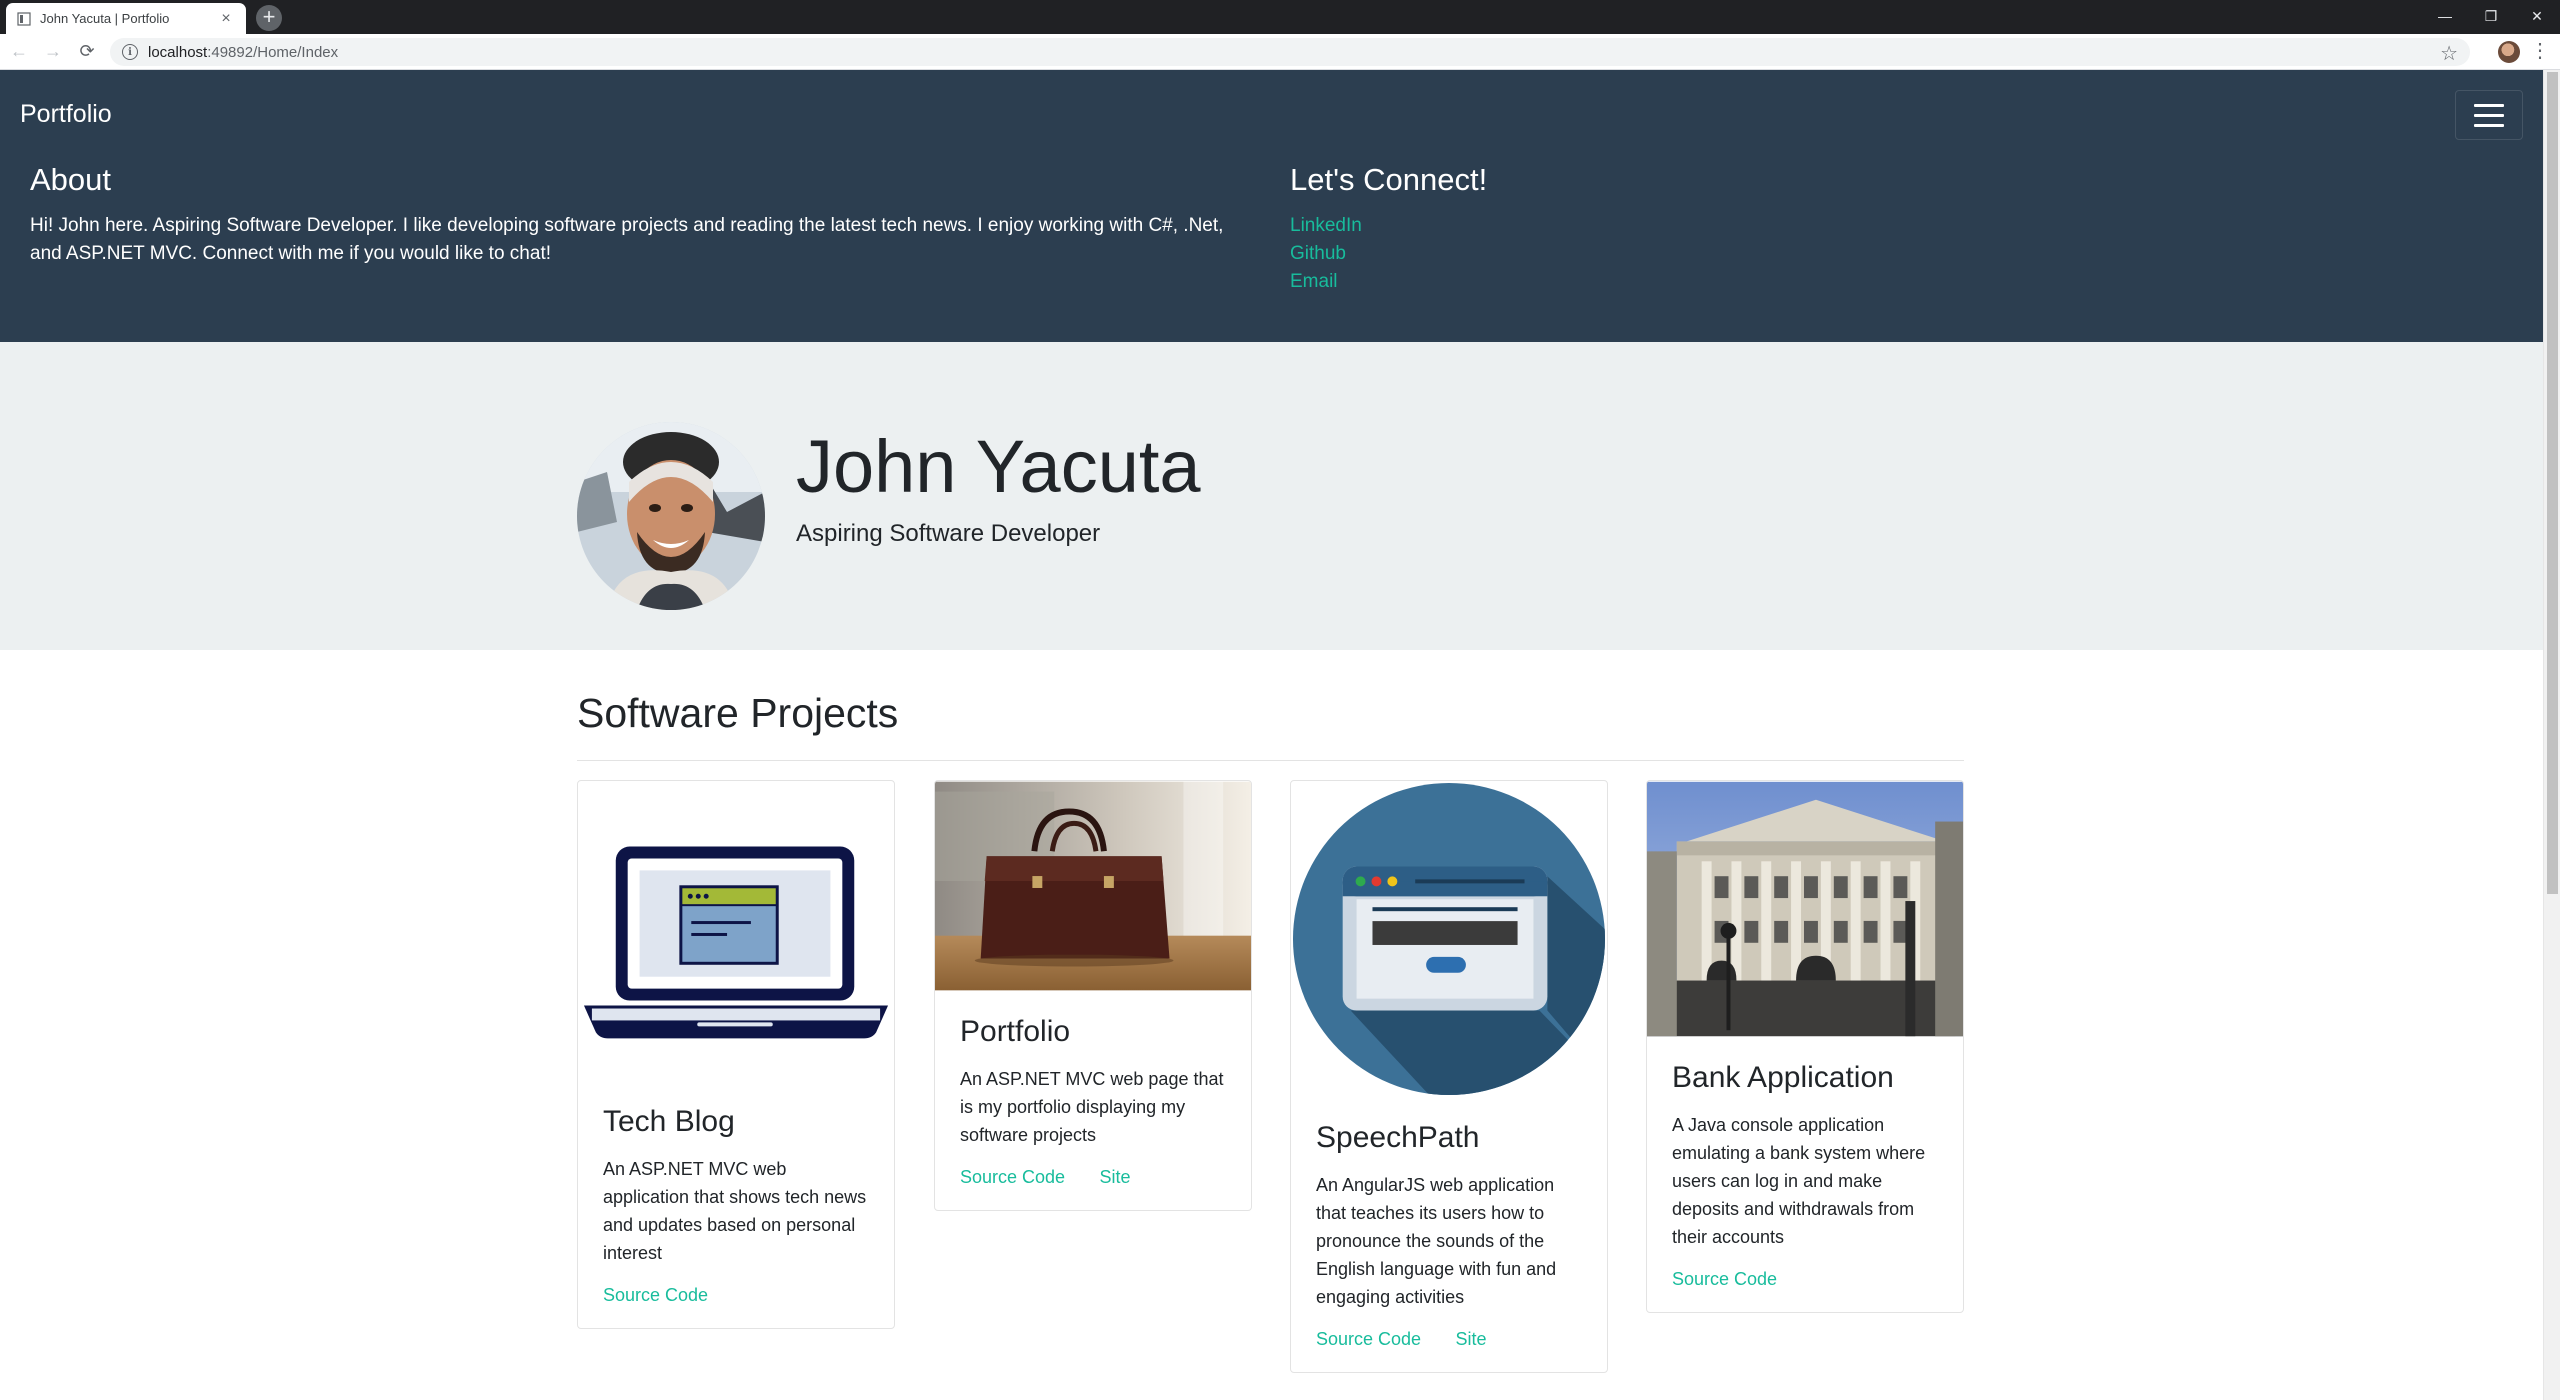  I want to click on card-title: Tech Blog, so click(669, 1121).